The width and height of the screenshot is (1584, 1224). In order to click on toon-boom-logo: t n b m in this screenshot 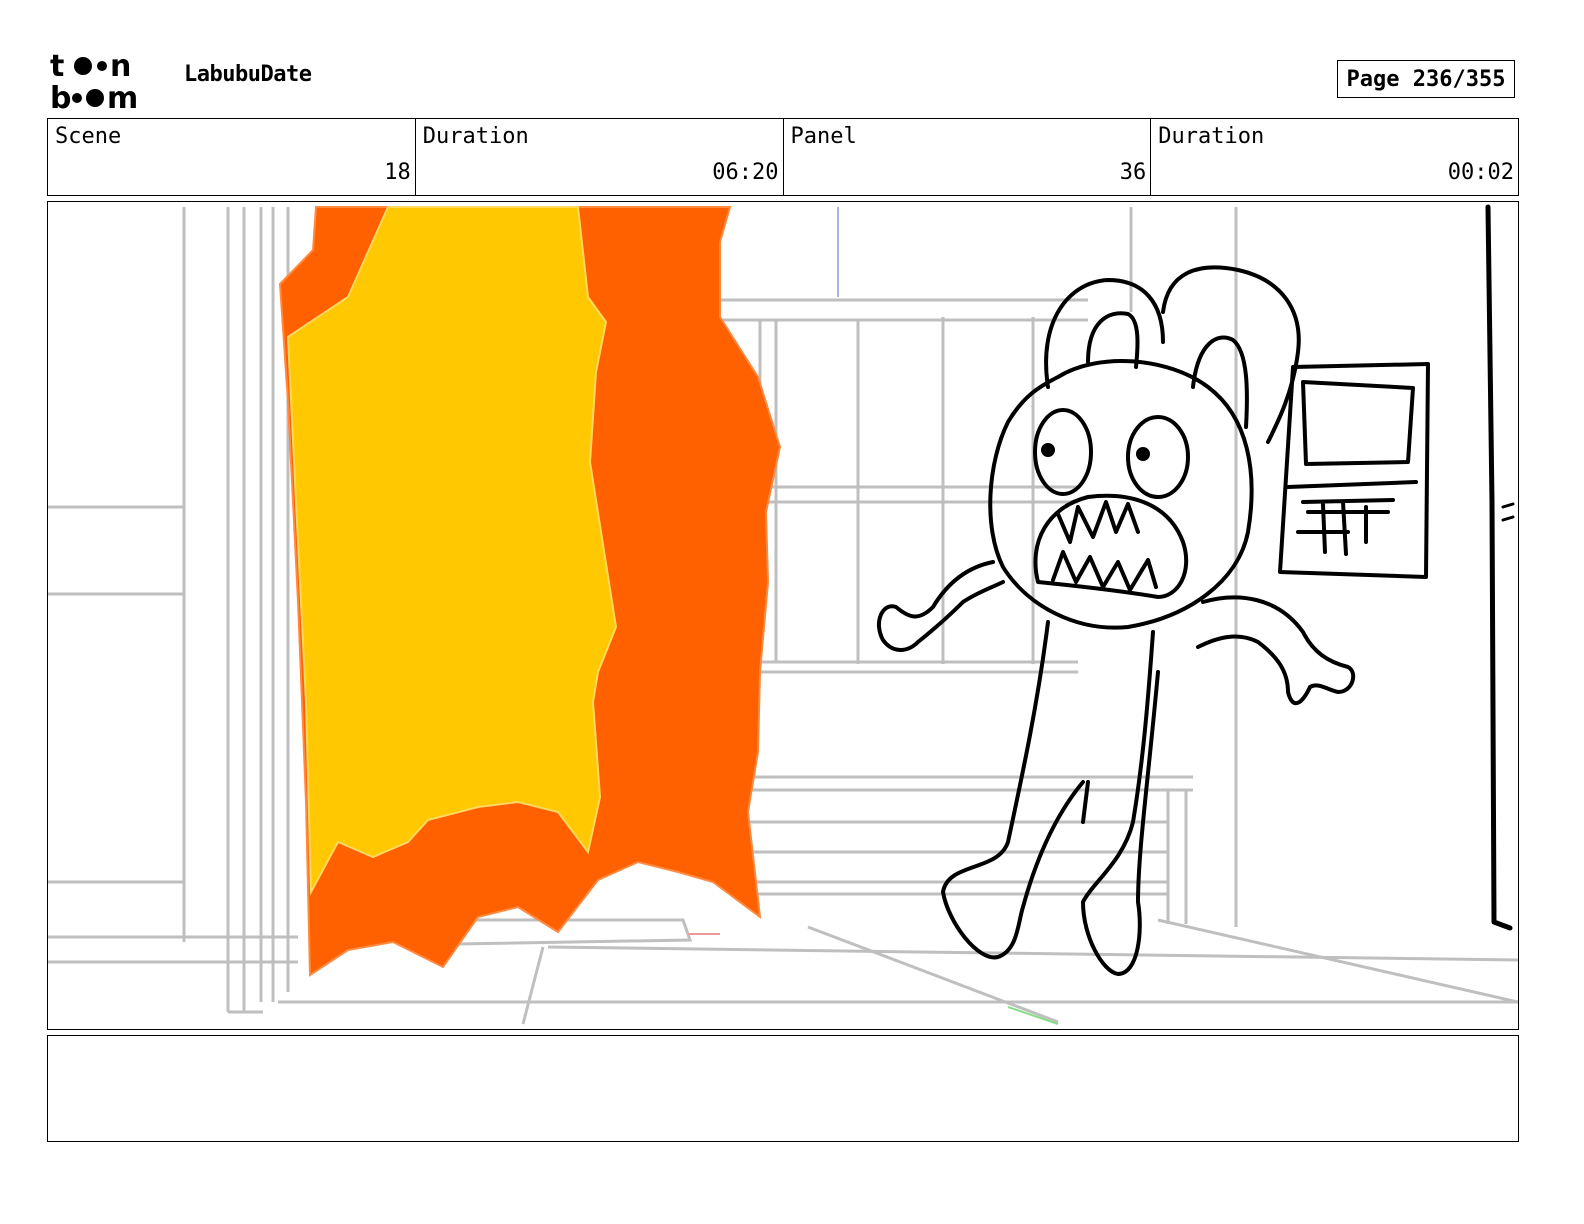, I will do `click(94, 81)`.